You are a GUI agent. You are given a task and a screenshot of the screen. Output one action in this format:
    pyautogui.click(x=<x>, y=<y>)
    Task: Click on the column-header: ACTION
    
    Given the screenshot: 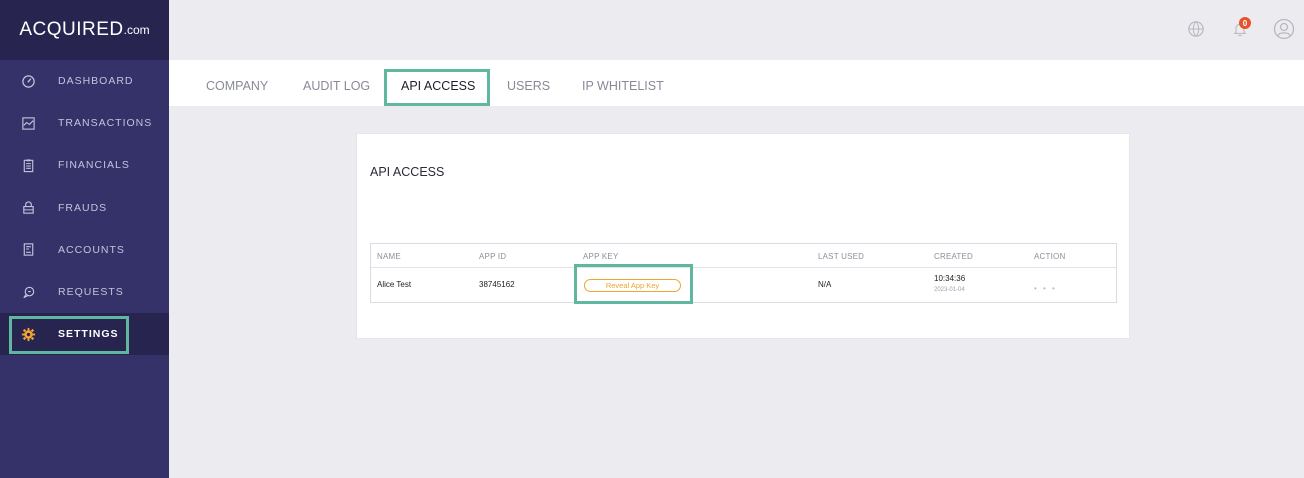 What is the action you would take?
    pyautogui.click(x=1050, y=256)
    